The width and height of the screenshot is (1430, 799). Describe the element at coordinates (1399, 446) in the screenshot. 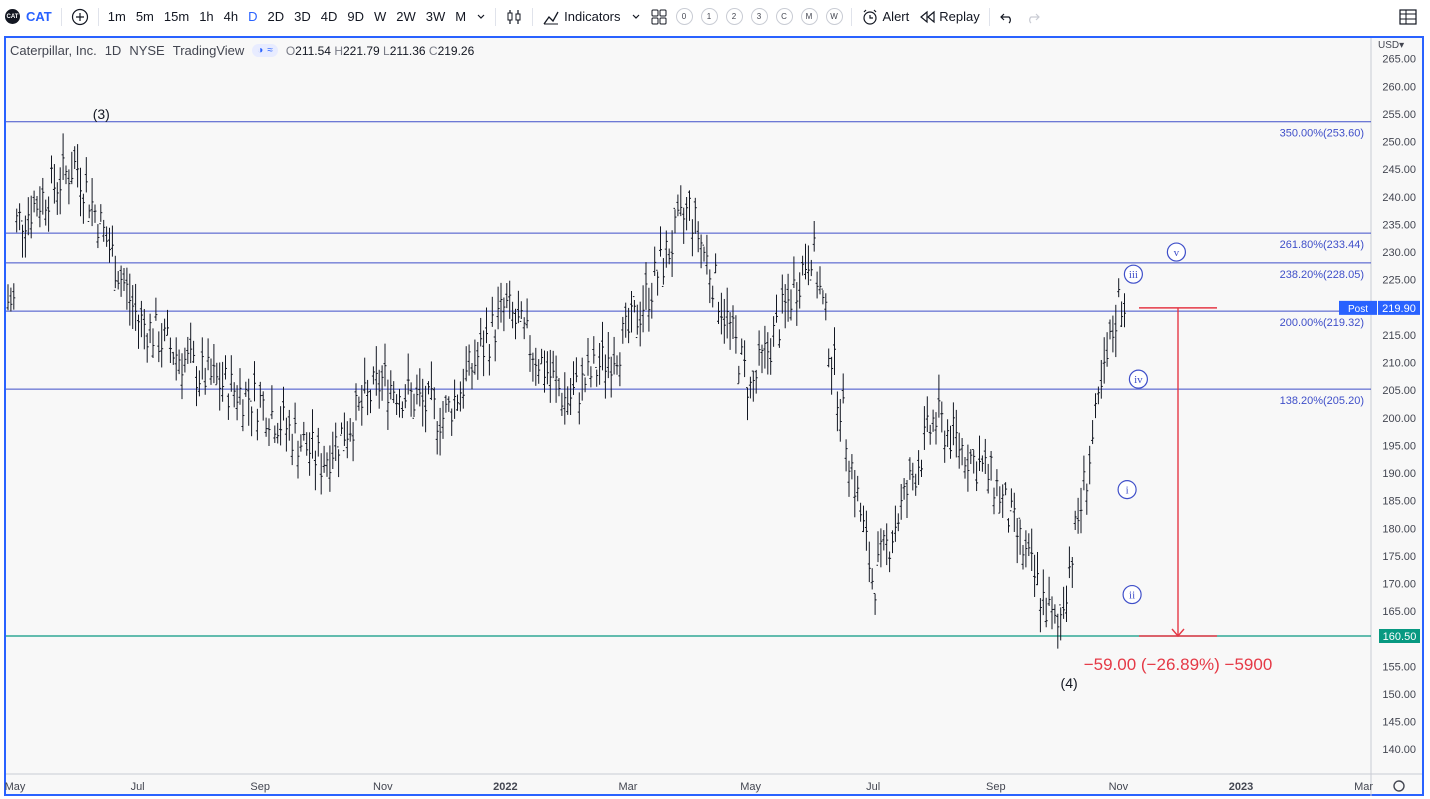

I see `y-tick-label: 195.00` at that location.